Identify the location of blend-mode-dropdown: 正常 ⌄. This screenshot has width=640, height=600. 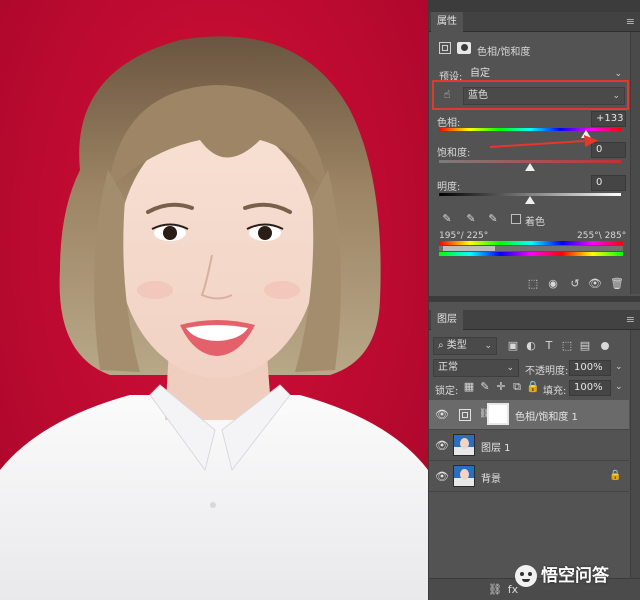
(476, 368).